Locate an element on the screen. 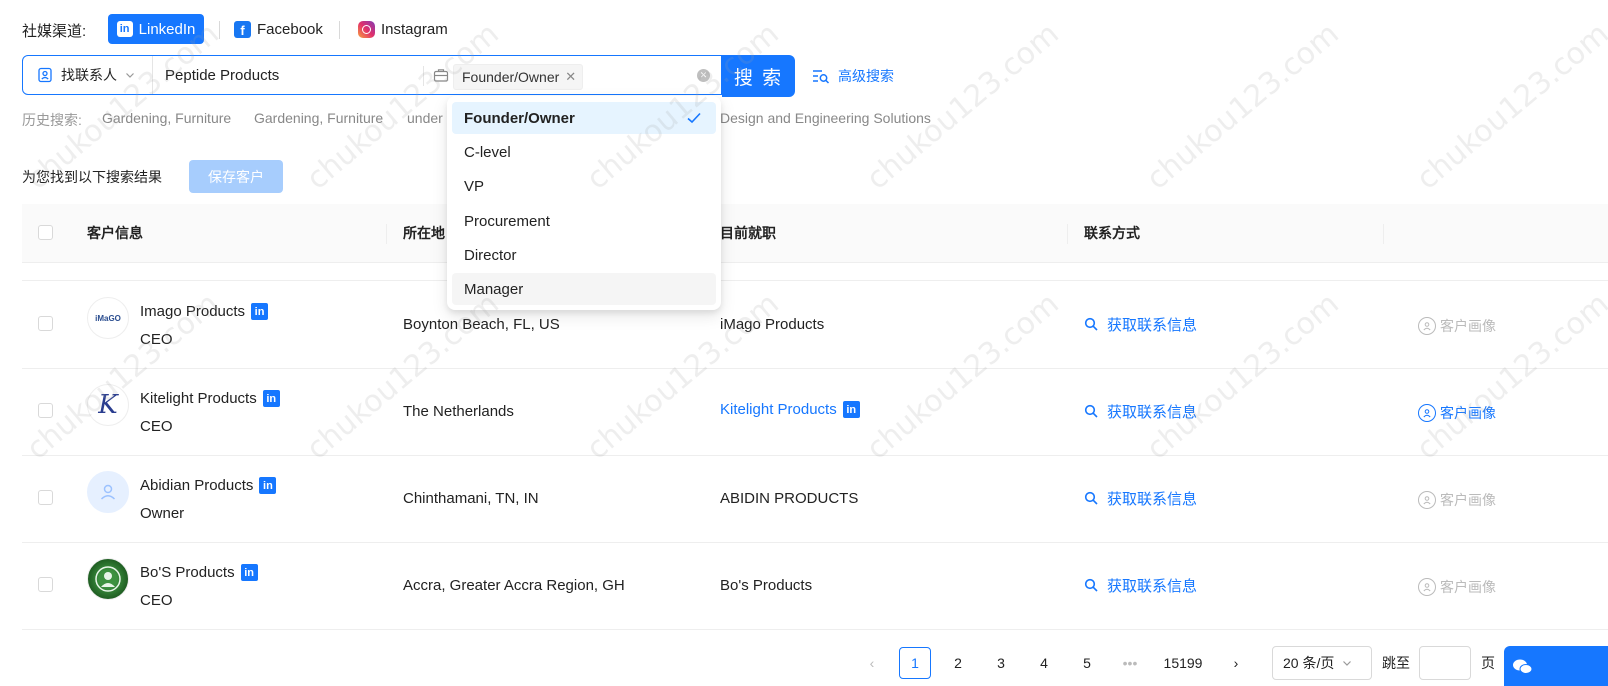 The height and width of the screenshot is (686, 1608). search-bar: 找联系人 Peptide Products Founder/Owner ✕ ✕ is located at coordinates (372, 75).